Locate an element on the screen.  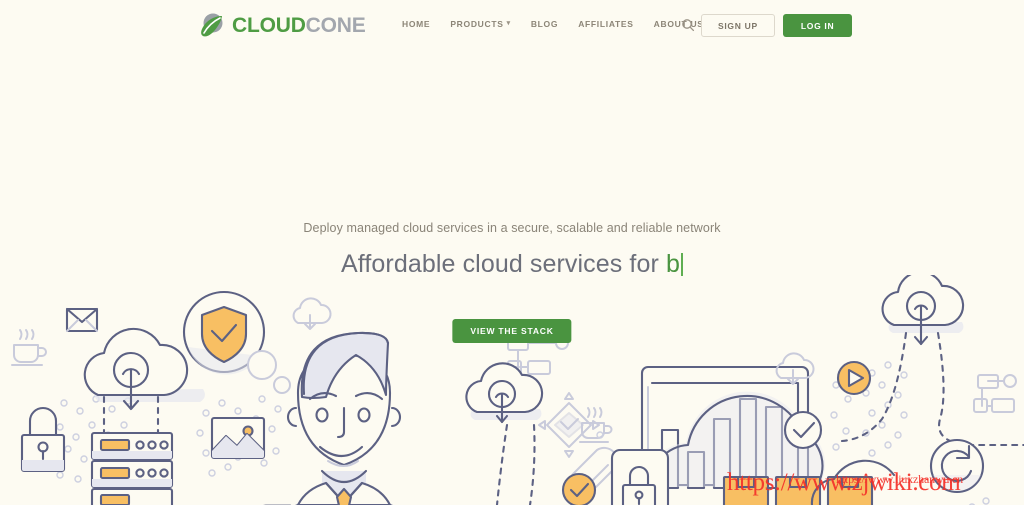
search-icon is located at coordinates (688, 25).